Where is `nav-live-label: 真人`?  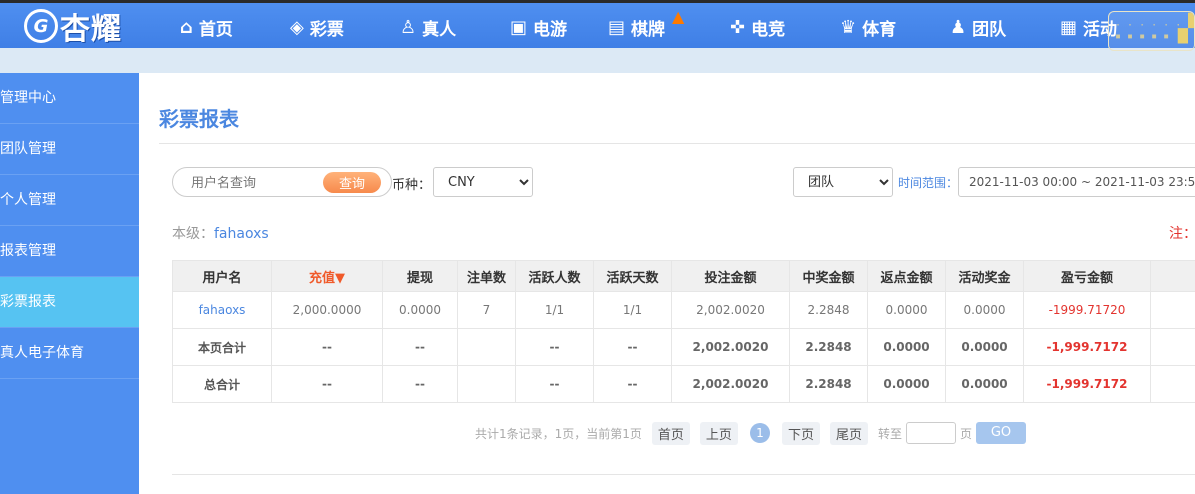 nav-live-label: 真人 is located at coordinates (439, 29).